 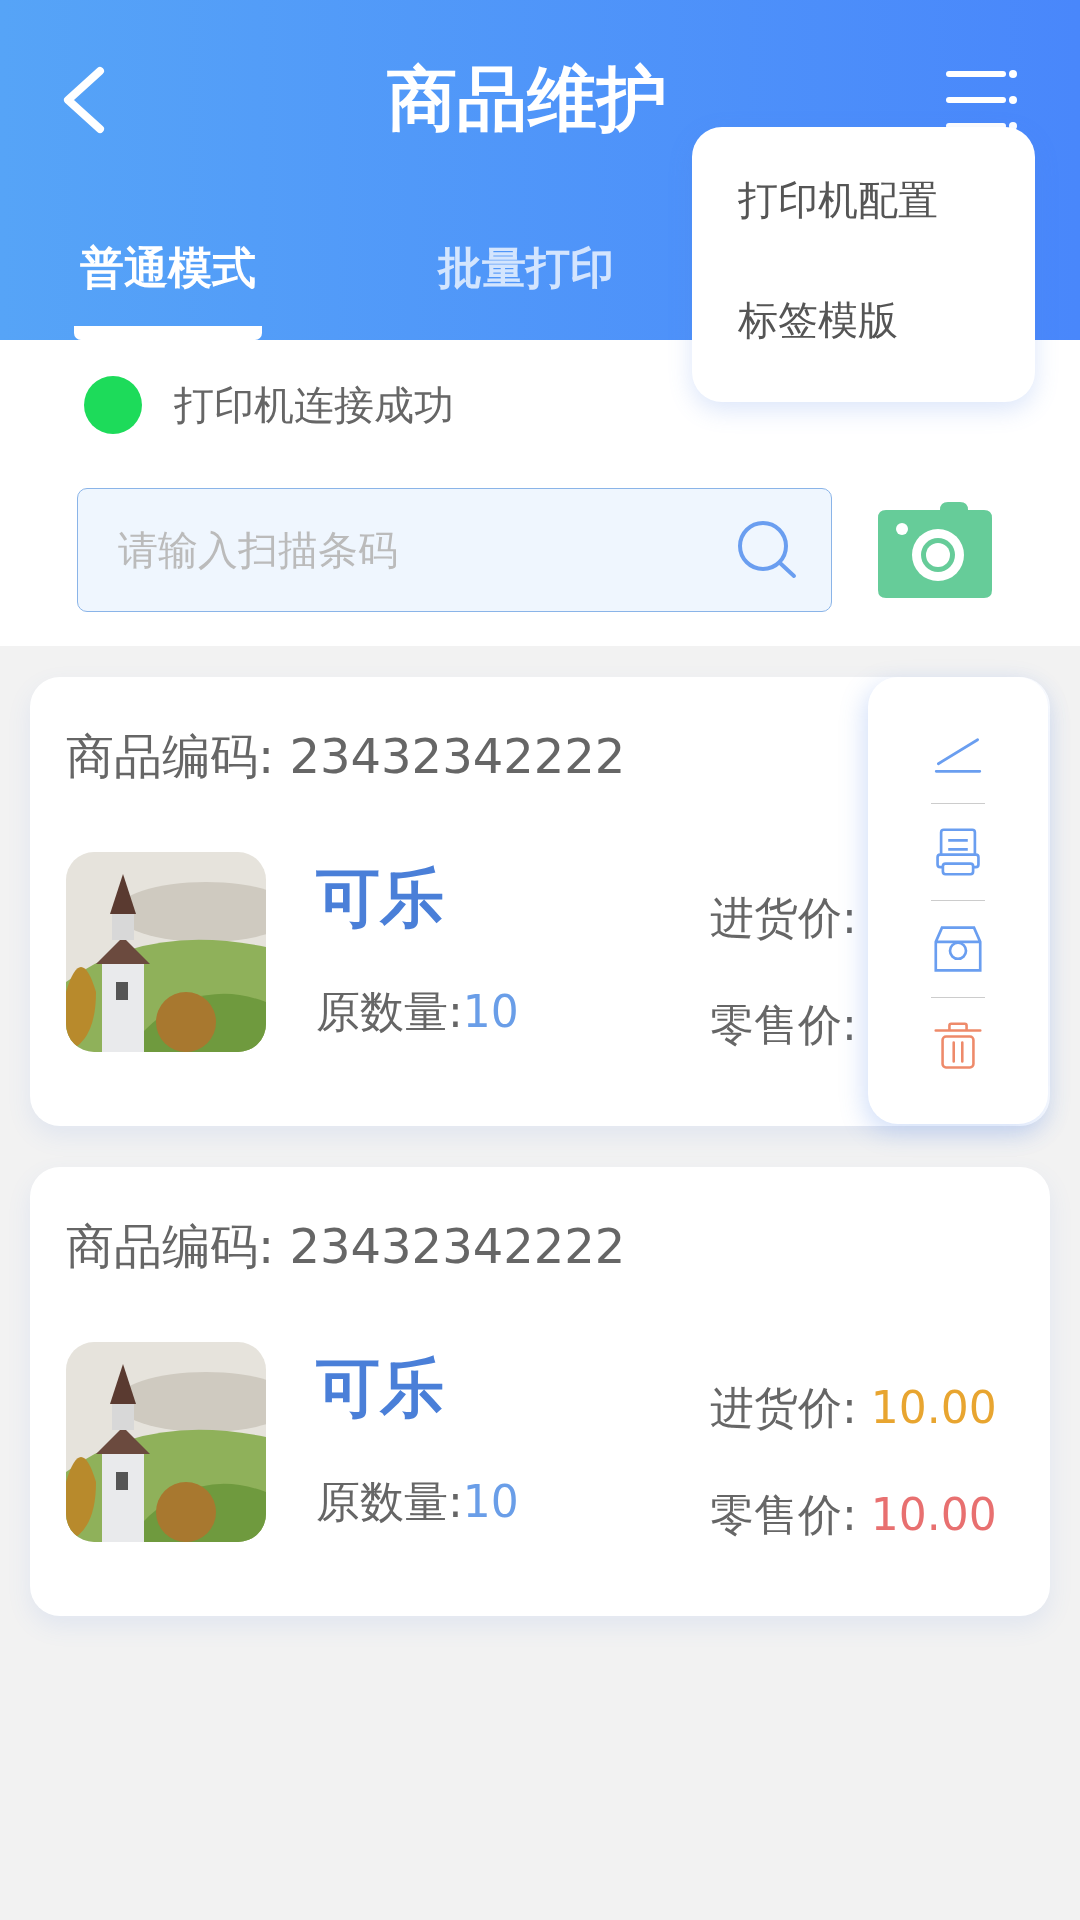 I want to click on purchase-price: 进货价:, so click(x=783, y=918).